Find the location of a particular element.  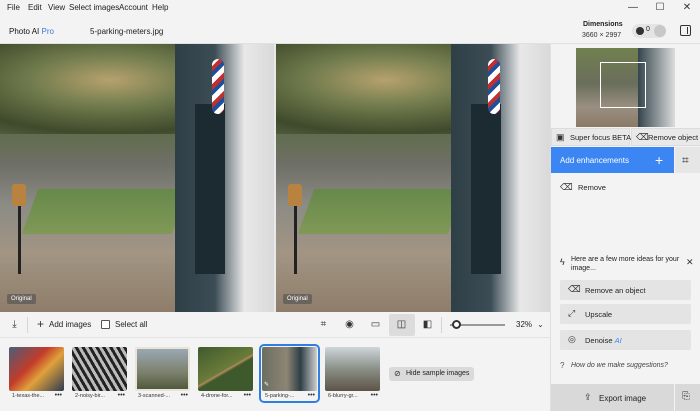

single-view-icon: ▭ is located at coordinates (375, 324).